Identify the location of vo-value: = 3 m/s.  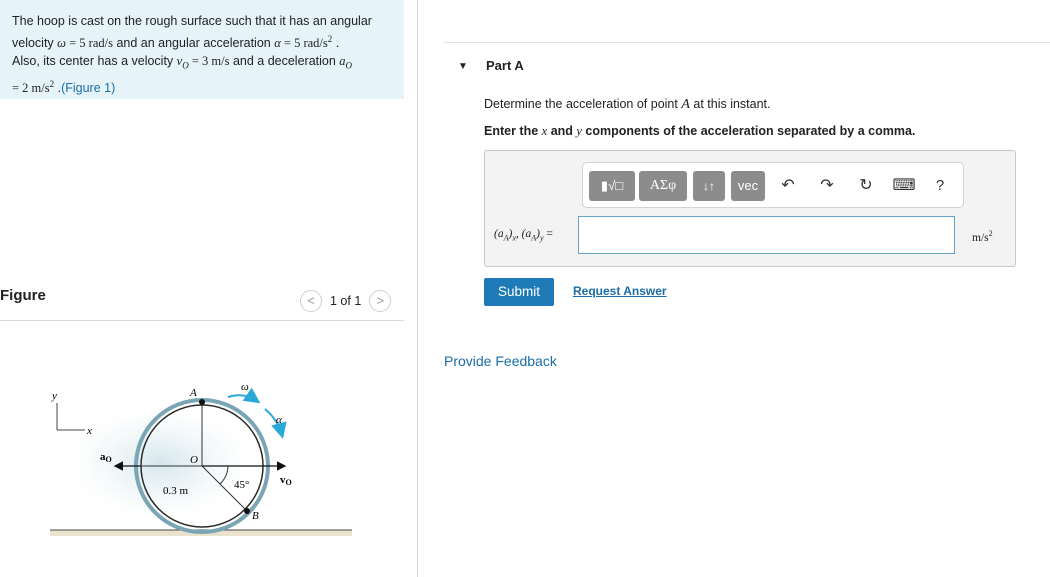
(209, 61).